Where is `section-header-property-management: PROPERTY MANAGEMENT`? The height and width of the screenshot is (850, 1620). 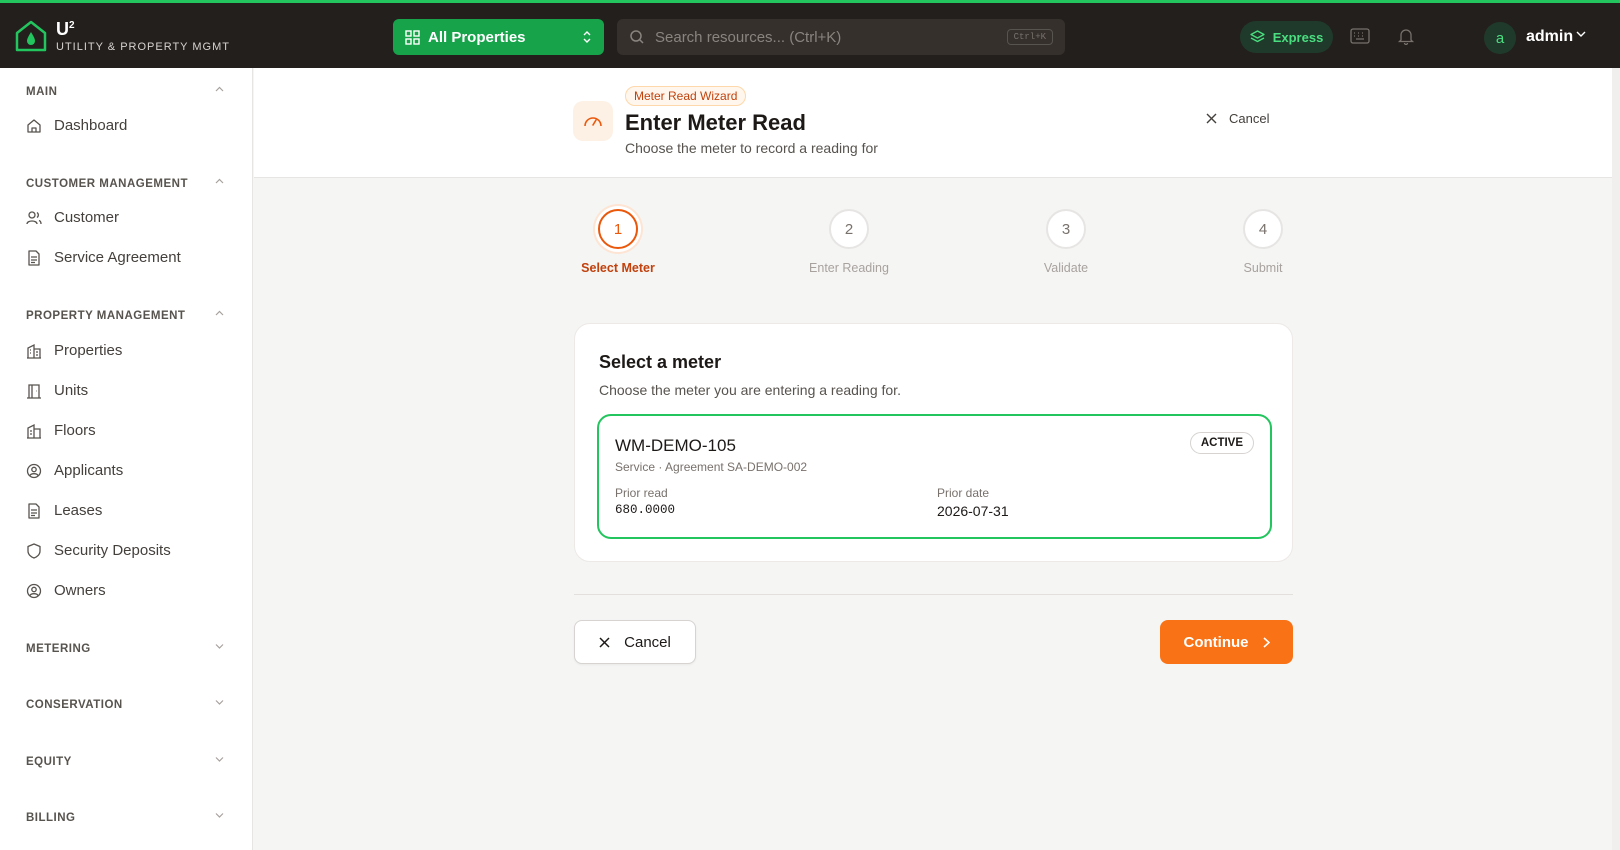 section-header-property-management: PROPERTY MANAGEMENT is located at coordinates (125, 316).